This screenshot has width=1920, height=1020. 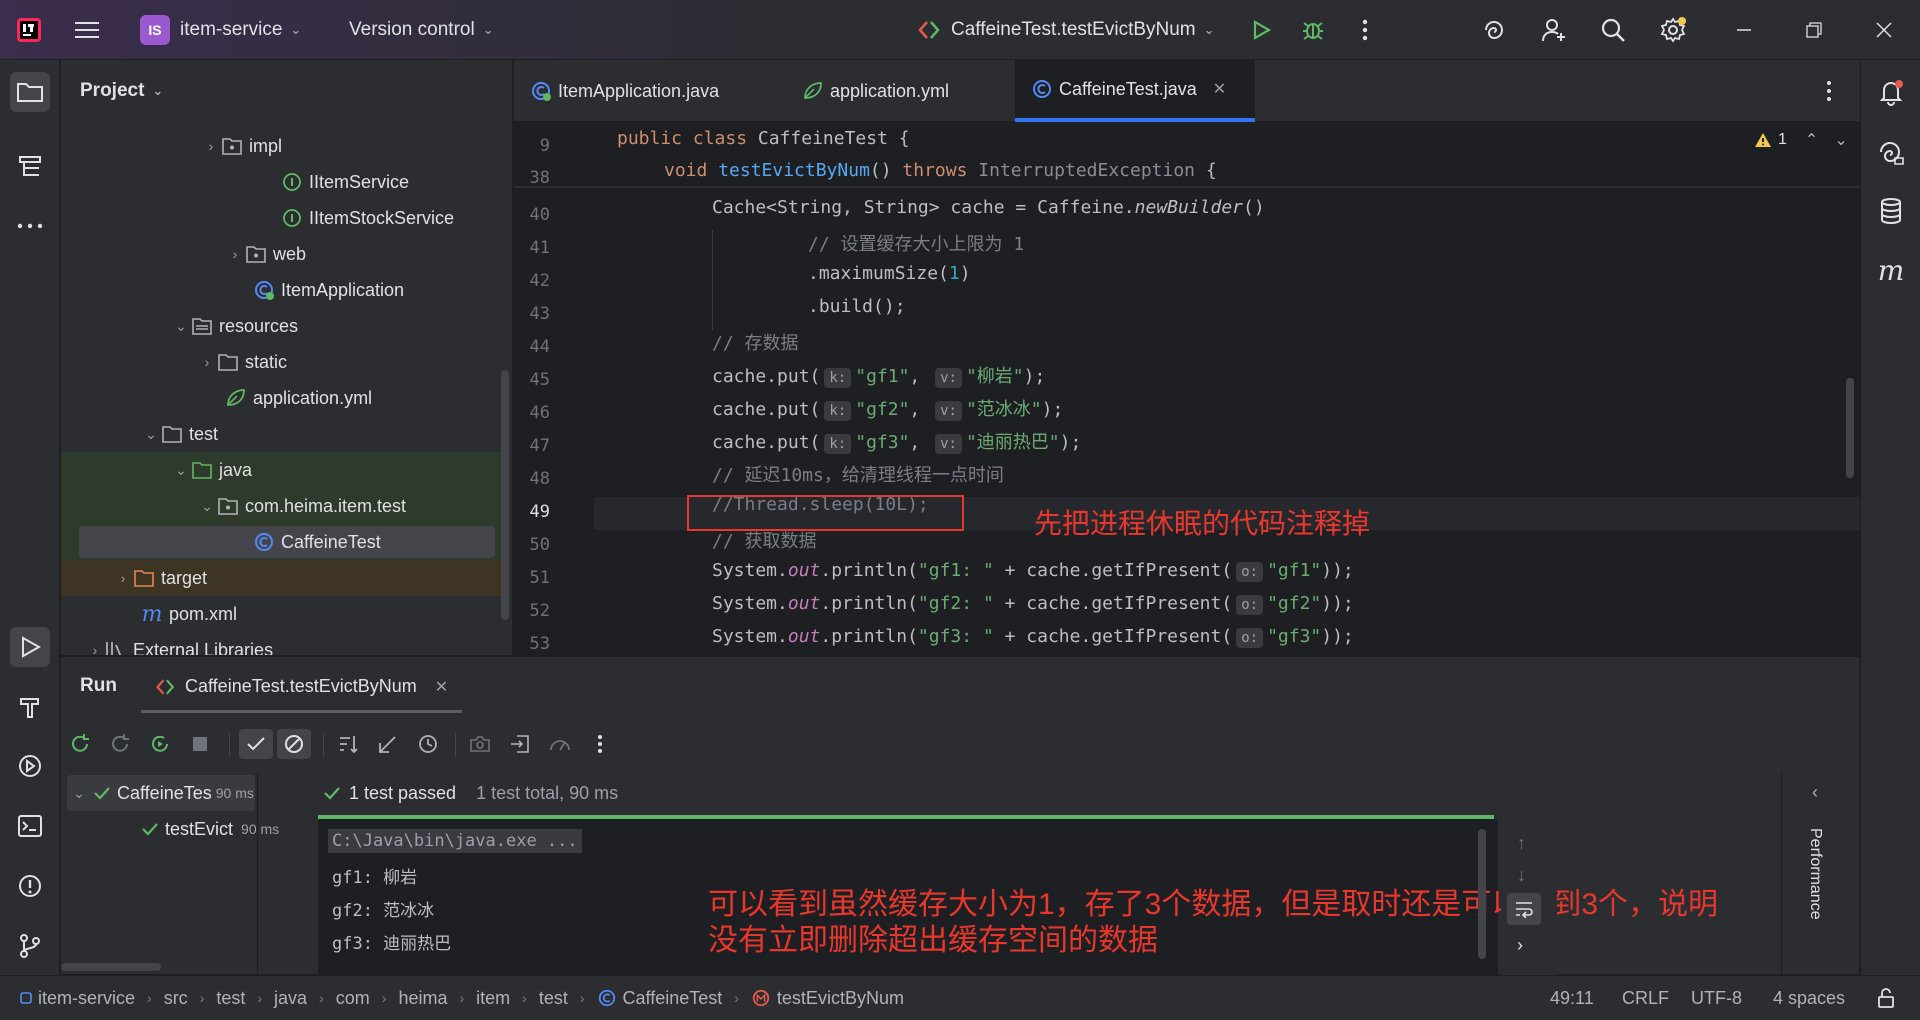 I want to click on rerun-failed-icon, so click(x=120, y=744).